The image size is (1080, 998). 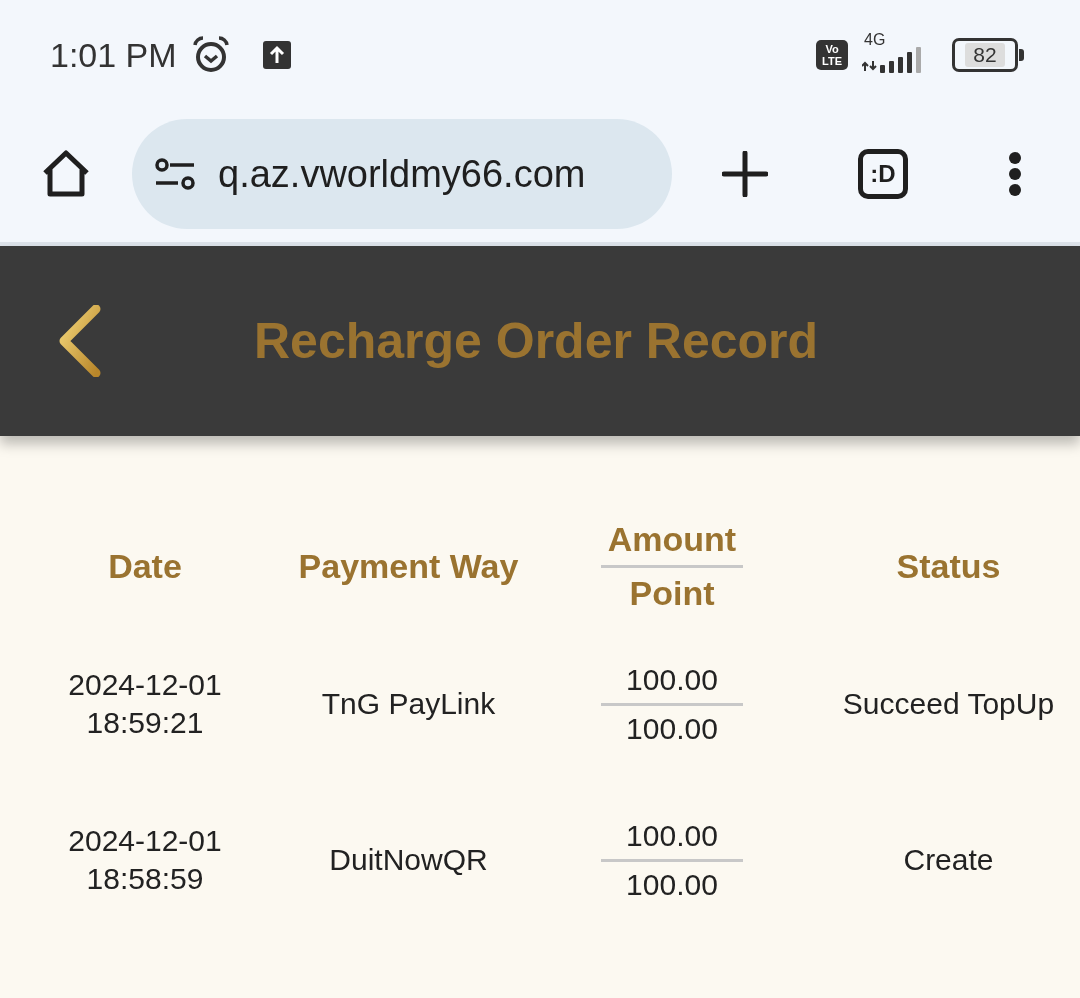 I want to click on table-cell-text: 2024-12-01 18:58:59, so click(x=145, y=860).